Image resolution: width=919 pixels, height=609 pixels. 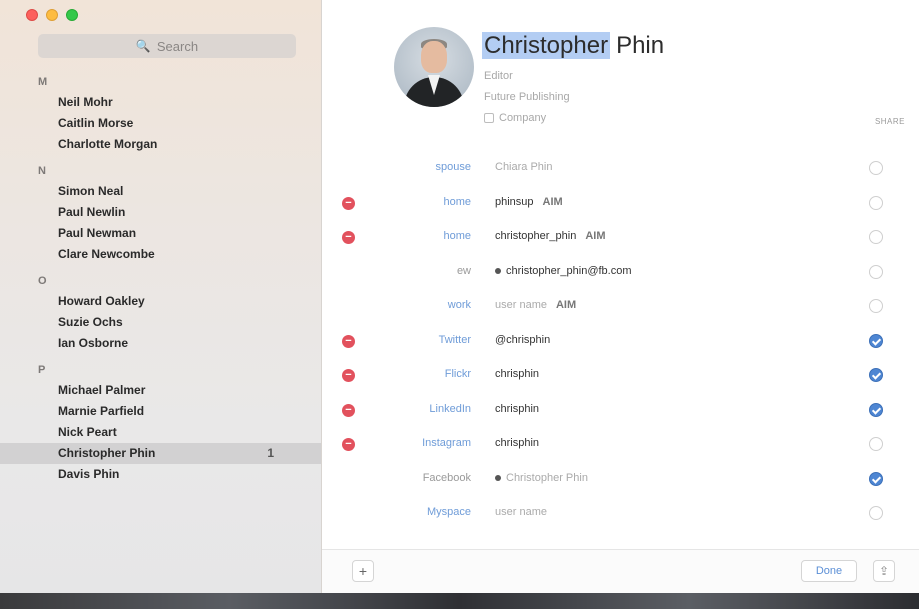 What do you see at coordinates (889, 121) in the screenshot?
I see `share-column-header: SHARE` at bounding box center [889, 121].